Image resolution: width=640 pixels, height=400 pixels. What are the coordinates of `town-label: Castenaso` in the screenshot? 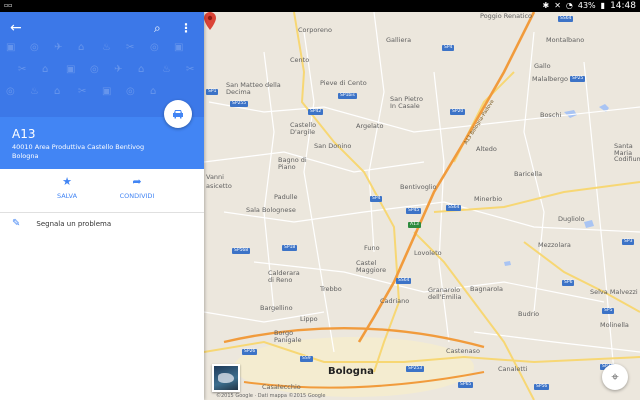 It's located at (463, 351).